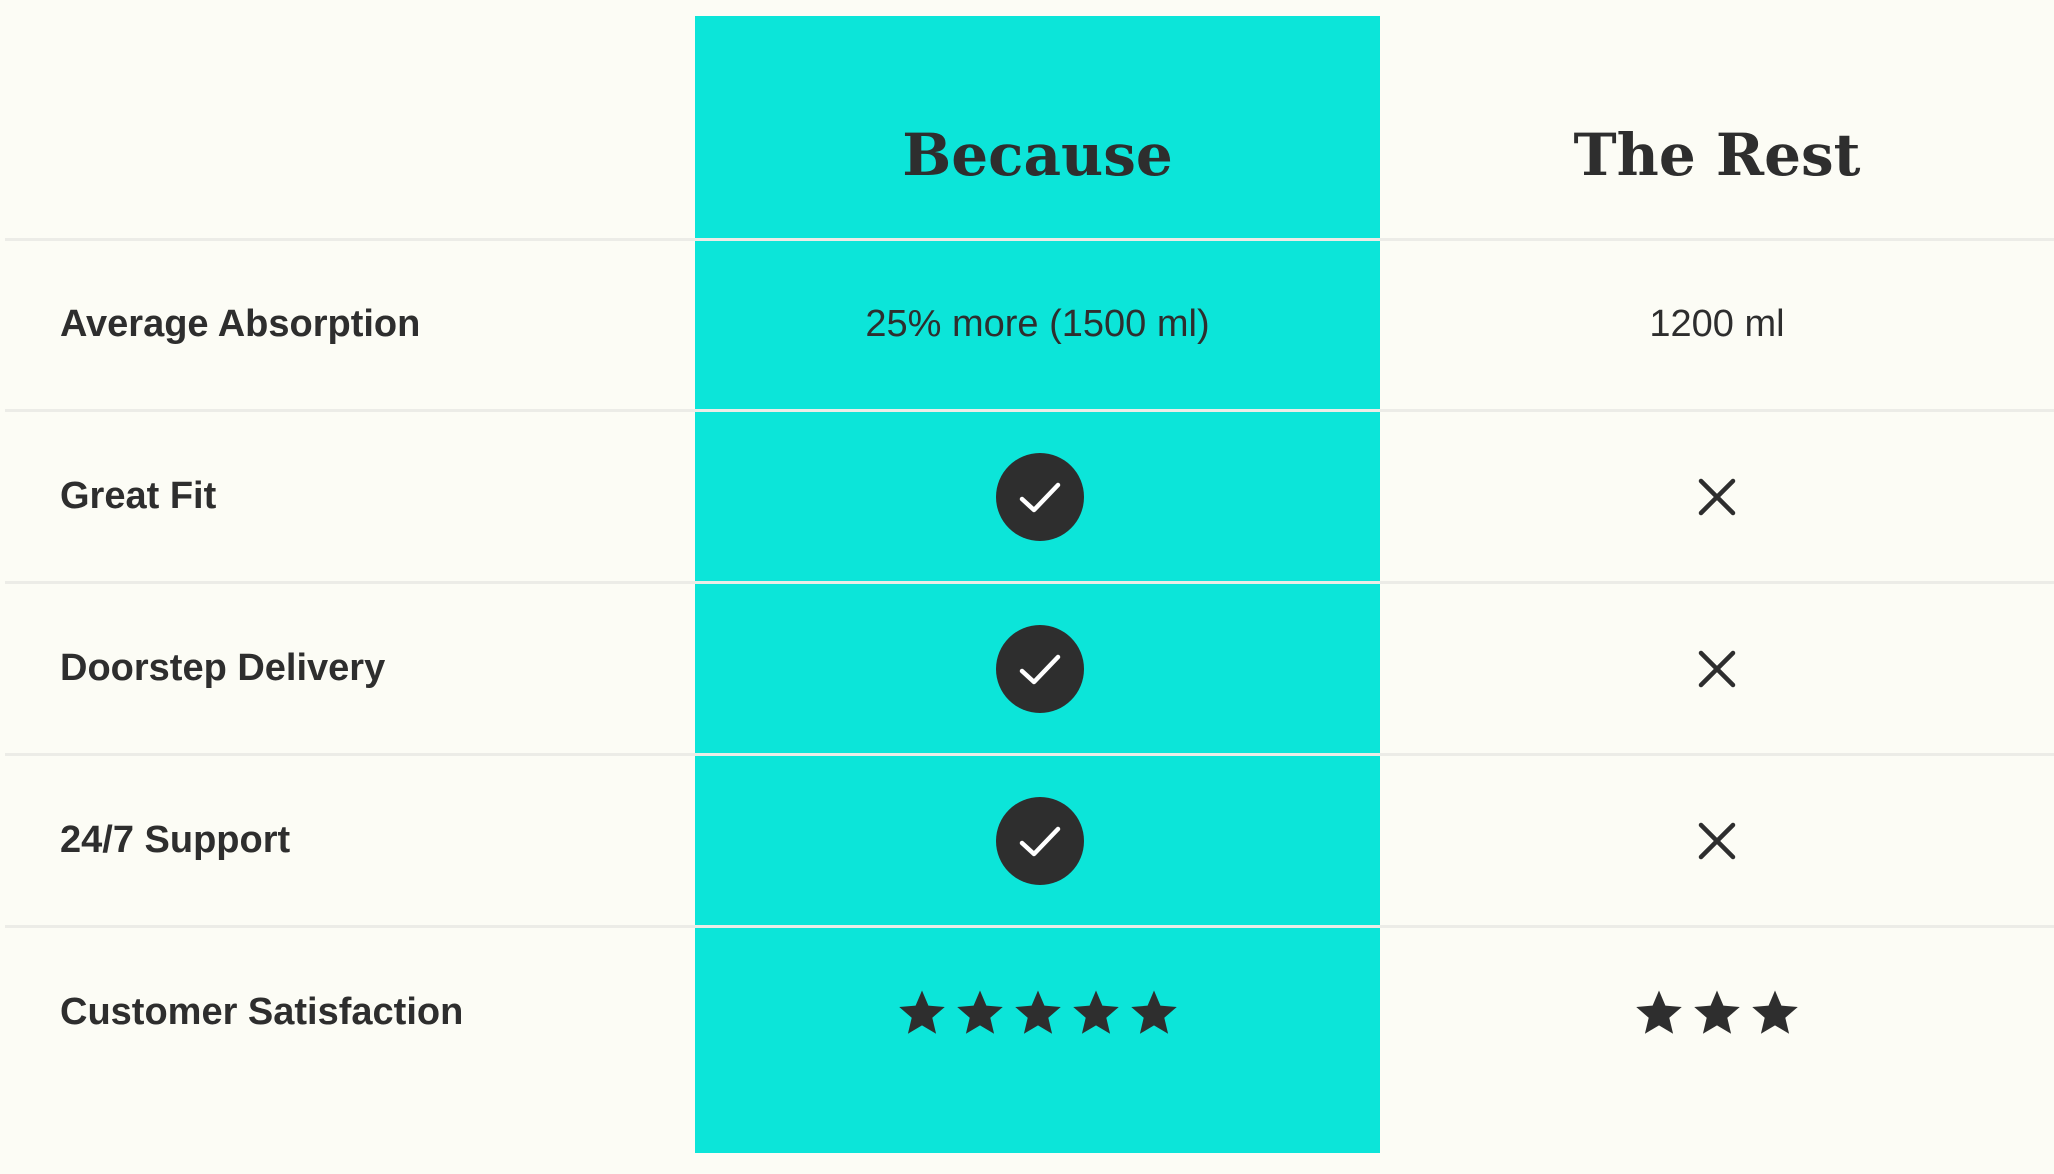  I want to click on row-label: Doorstep Delivery, so click(223, 668).